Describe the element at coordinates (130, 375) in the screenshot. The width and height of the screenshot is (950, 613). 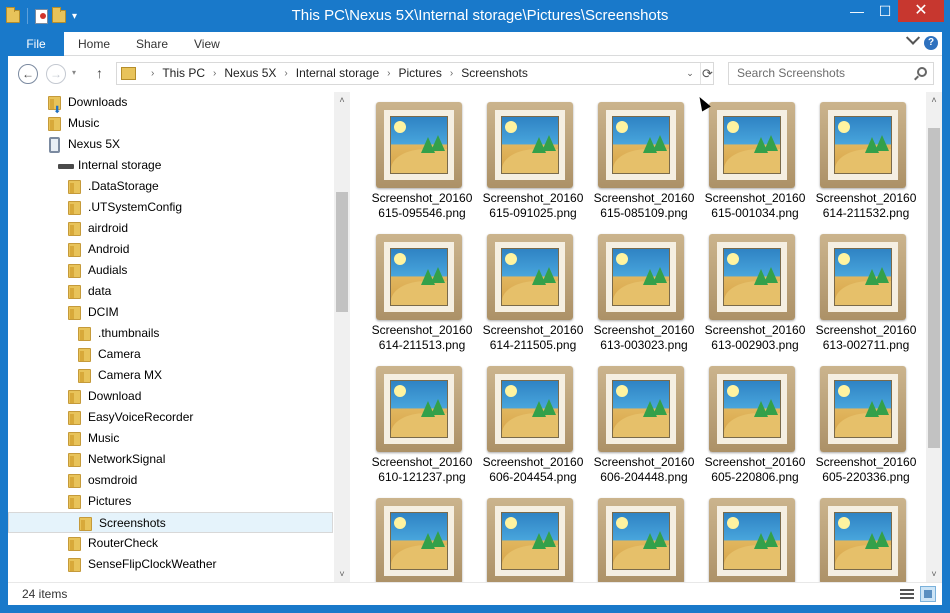
I see `tree-item-label: Camera MX` at that location.